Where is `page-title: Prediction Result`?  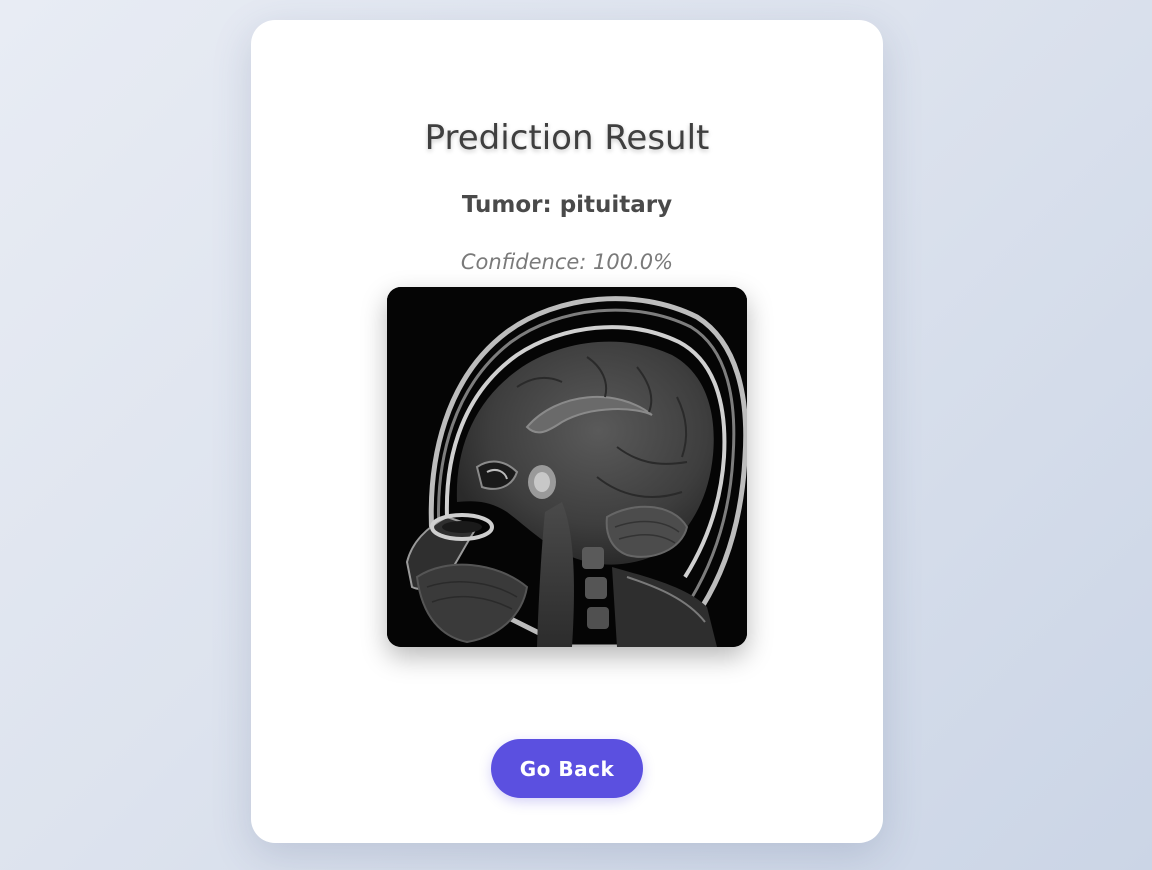 page-title: Prediction Result is located at coordinates (567, 138).